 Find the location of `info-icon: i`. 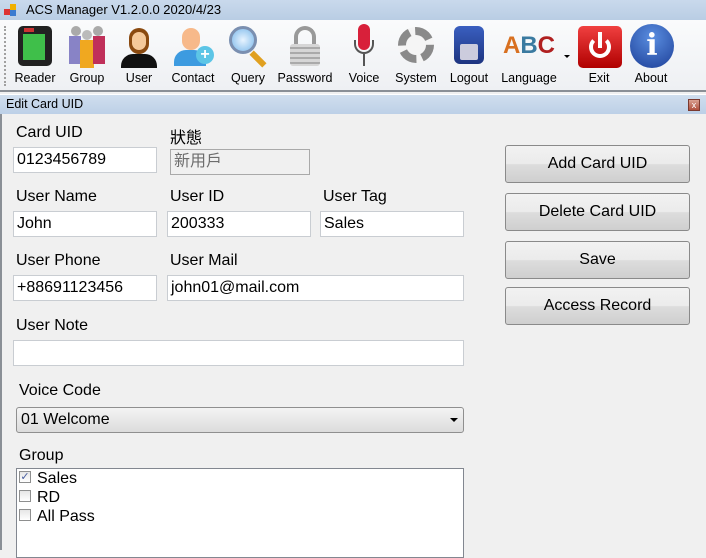

info-icon: i is located at coordinates (652, 46).